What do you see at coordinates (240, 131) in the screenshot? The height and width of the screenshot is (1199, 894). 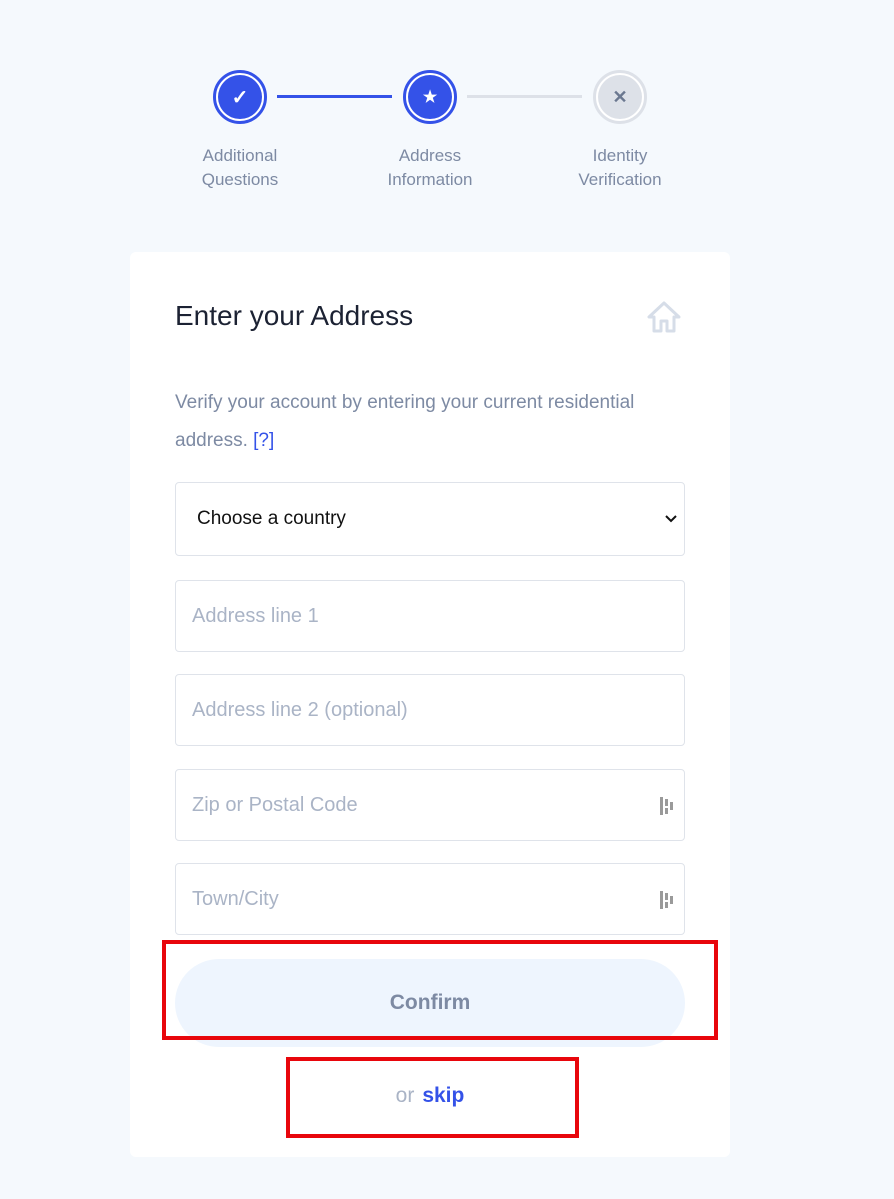 I see `step-additional-questions: ✓ Additional Questions` at bounding box center [240, 131].